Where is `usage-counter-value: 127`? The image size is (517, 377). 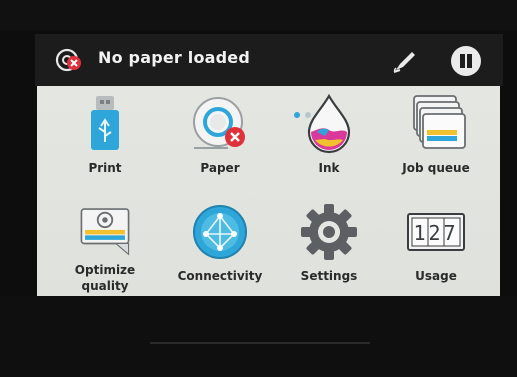
usage-counter-value: 127 is located at coordinates (435, 233).